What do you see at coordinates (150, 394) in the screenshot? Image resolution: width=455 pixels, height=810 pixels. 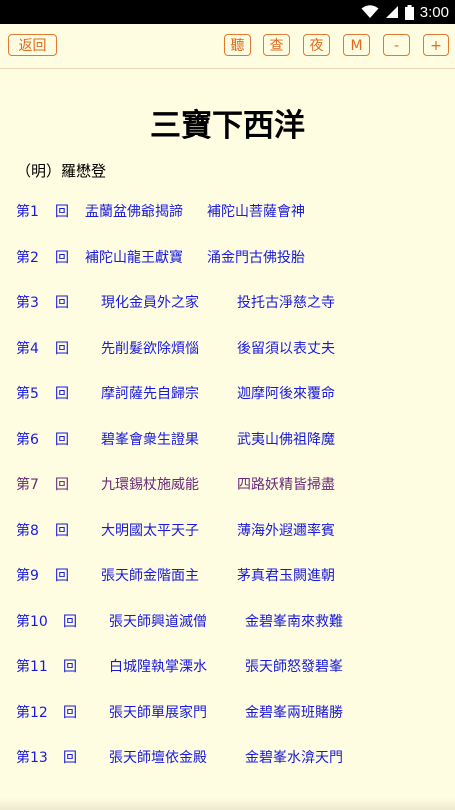 I see `chapter-t1: 摩訶薩先自歸宗` at bounding box center [150, 394].